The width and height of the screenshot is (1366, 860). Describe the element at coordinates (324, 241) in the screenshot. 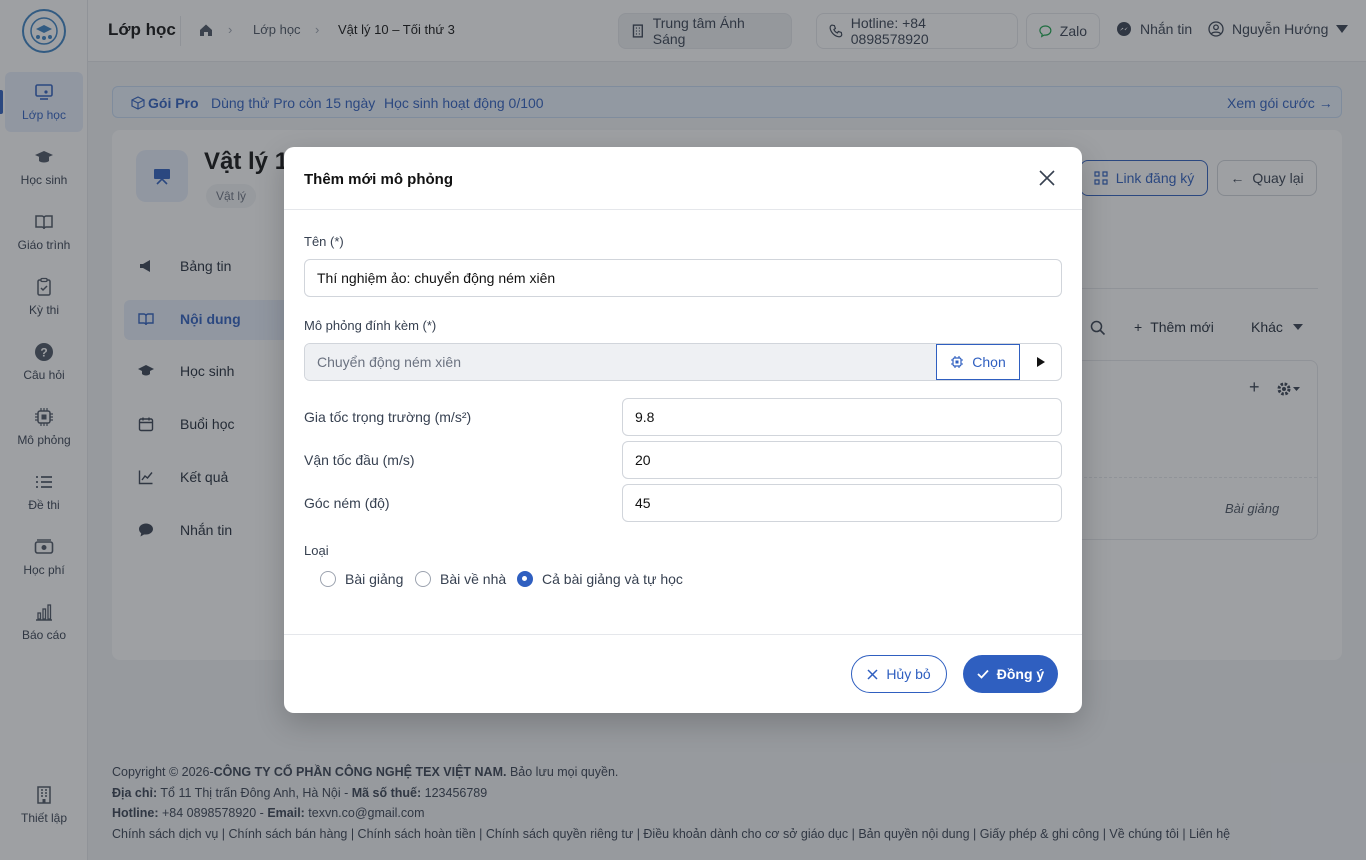

I see `name-label: Tên (*)` at that location.